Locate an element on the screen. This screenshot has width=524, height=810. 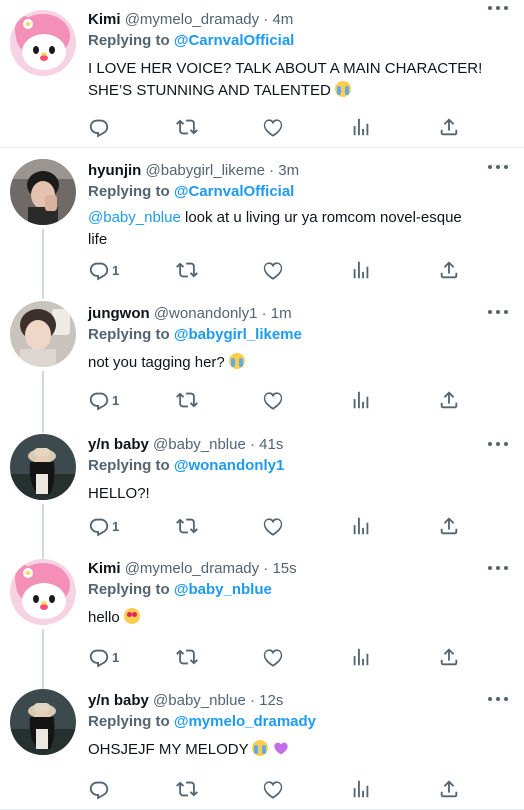
replying-to: Replying to @mymelo_dramady is located at coordinates (202, 721).